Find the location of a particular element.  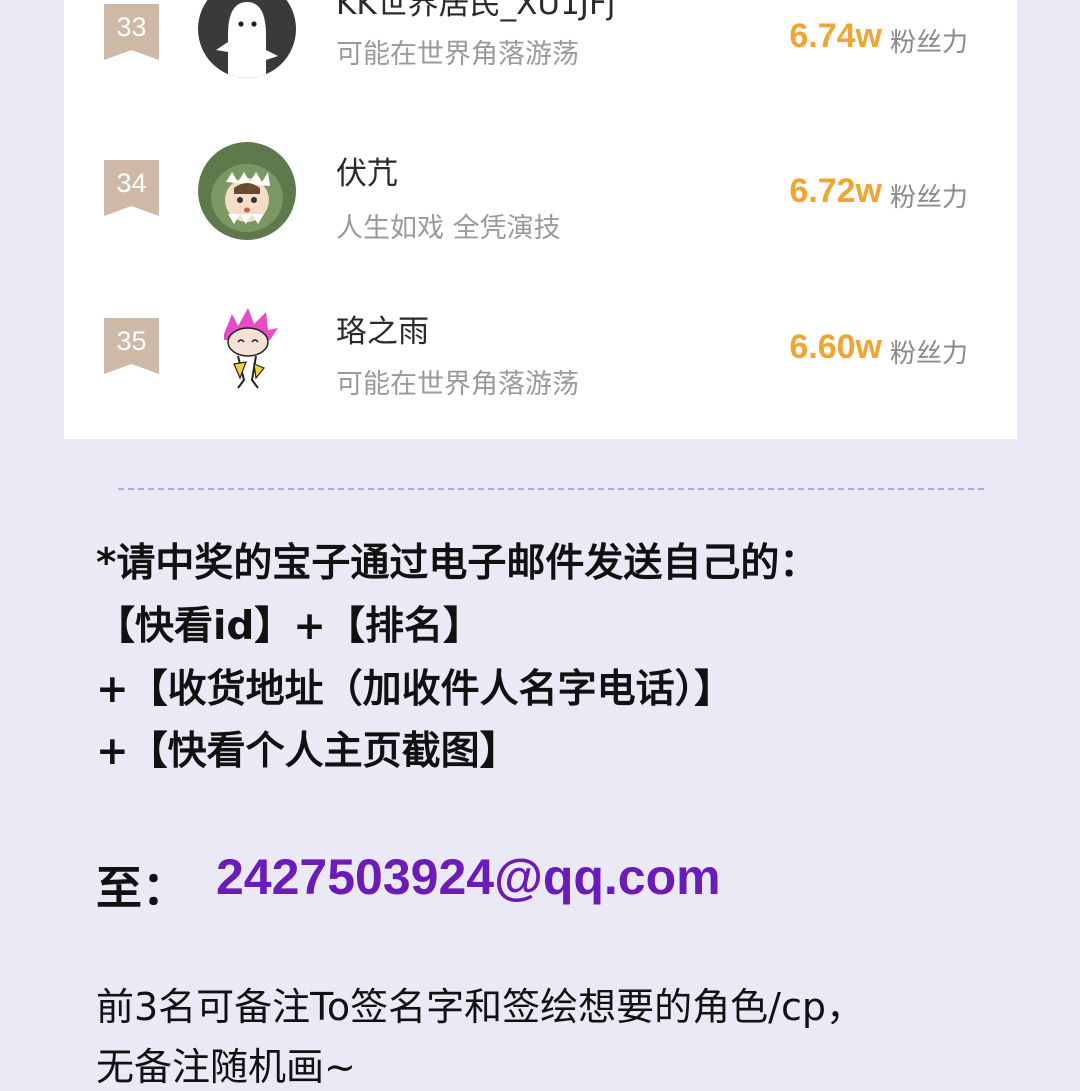

ranking-row: 33 KK世界居民_XU1JFj 可能在世界角落游荡 6.74w 粉丝力 is located at coordinates (540, 50).